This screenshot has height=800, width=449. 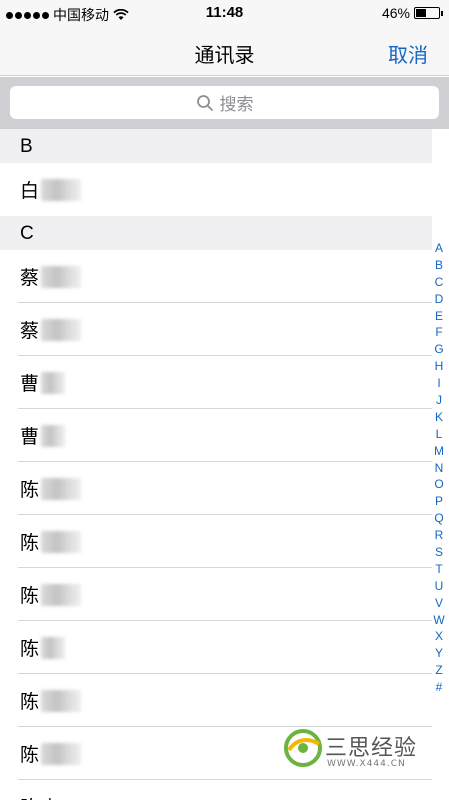 What do you see at coordinates (439, 670) in the screenshot?
I see `index-letter-z: Z` at bounding box center [439, 670].